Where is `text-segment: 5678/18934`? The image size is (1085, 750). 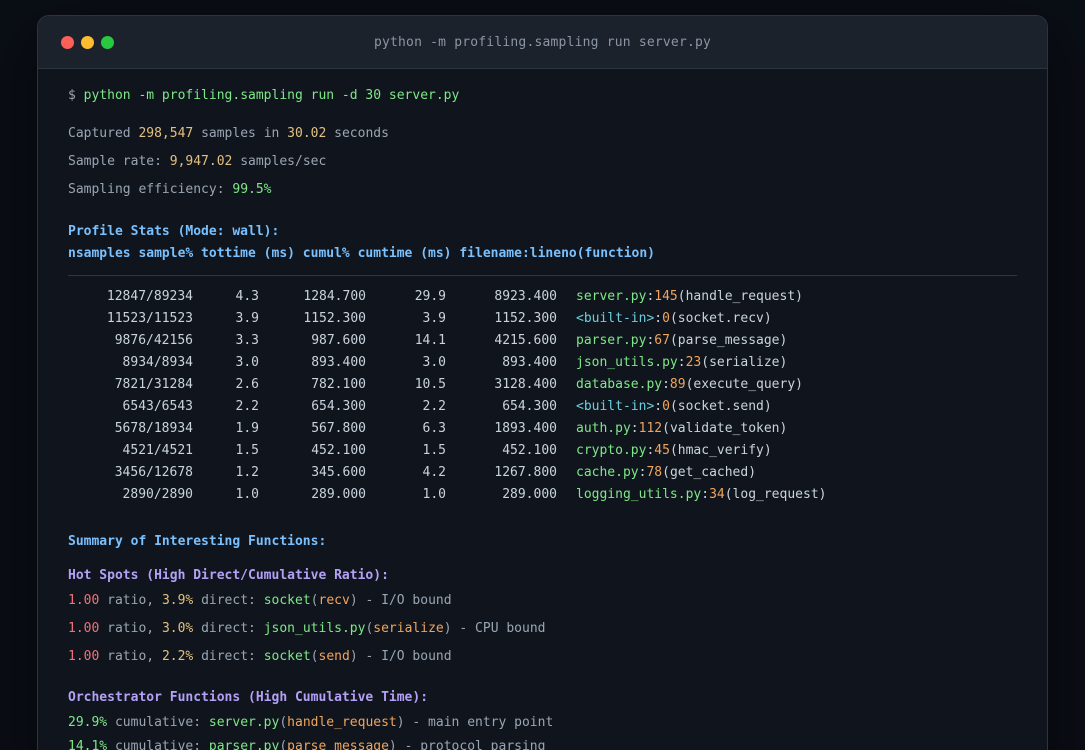
text-segment: 5678/18934 is located at coordinates (153, 428).